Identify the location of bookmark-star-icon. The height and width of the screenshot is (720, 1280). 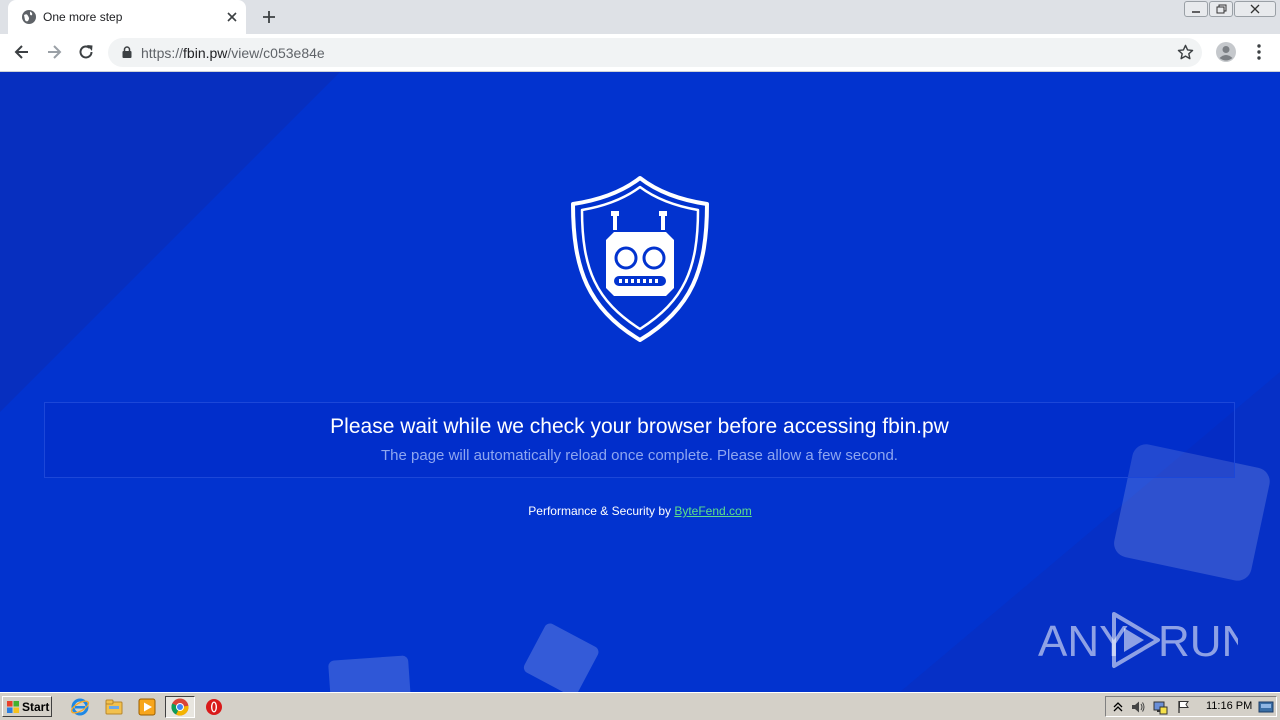
(1185, 52).